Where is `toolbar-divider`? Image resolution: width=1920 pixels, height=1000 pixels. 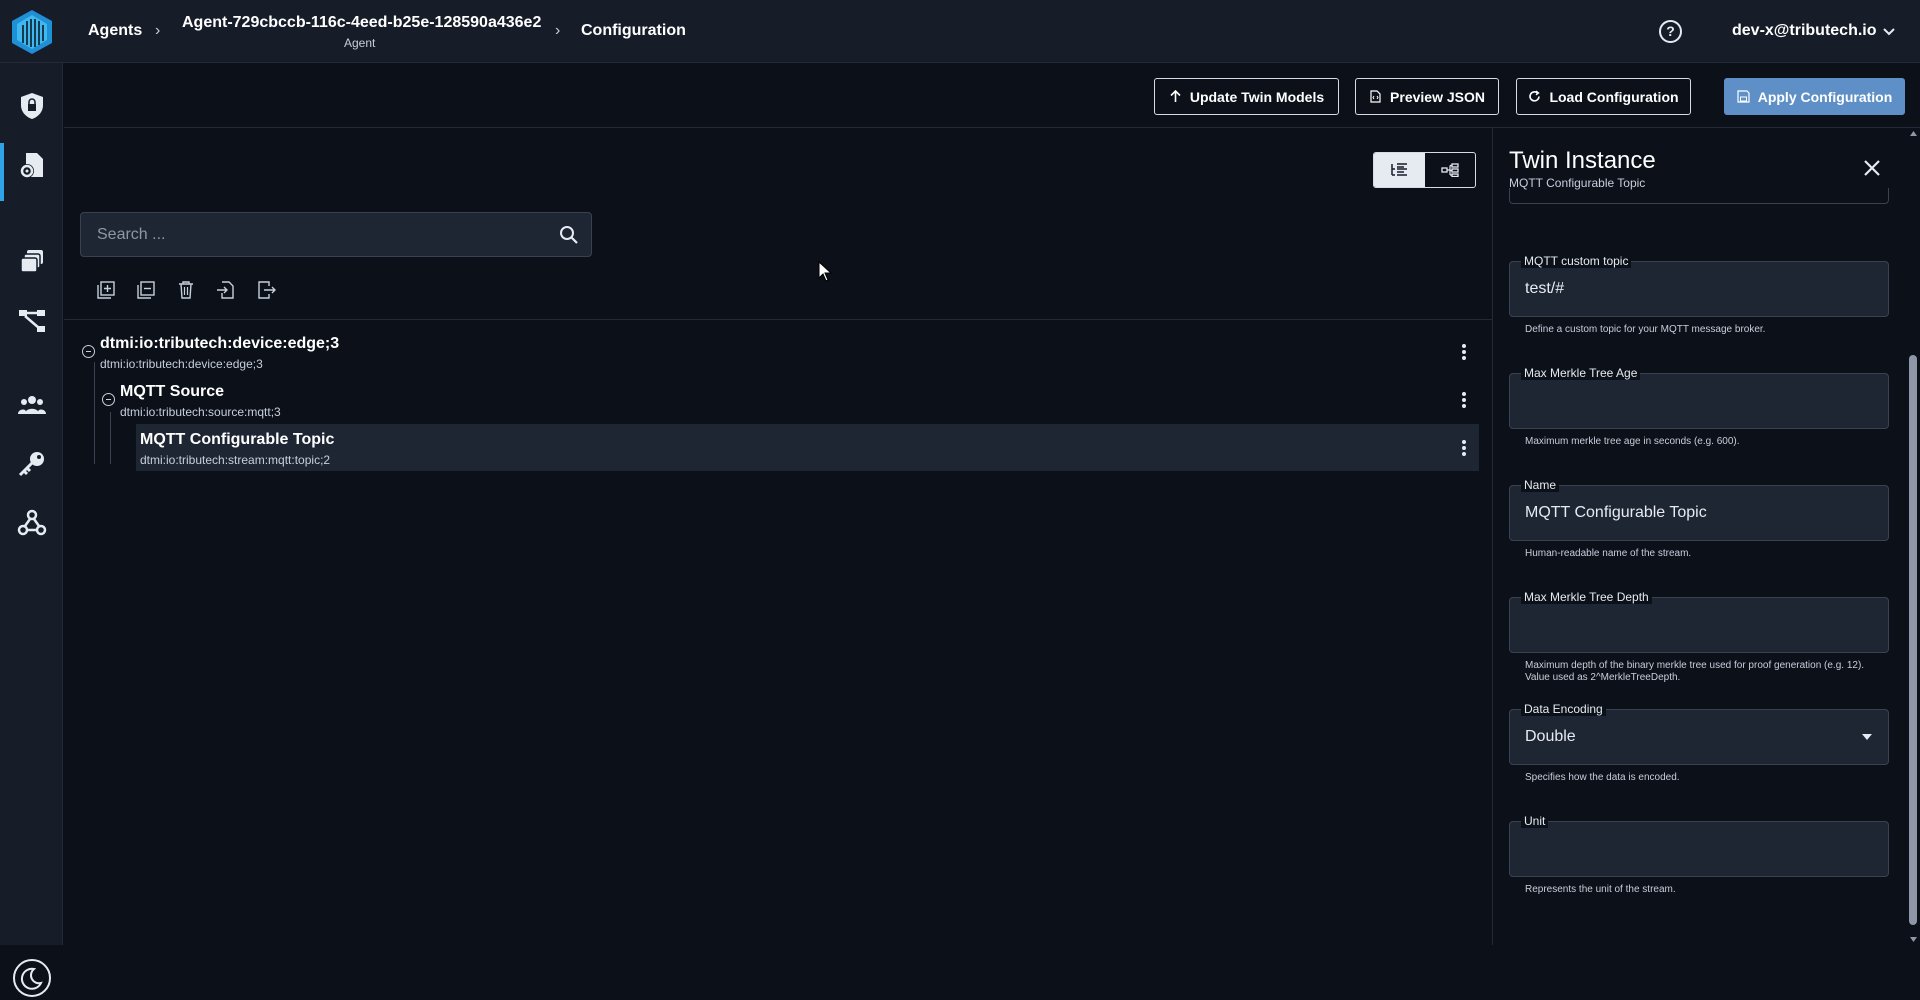 toolbar-divider is located at coordinates (778, 319).